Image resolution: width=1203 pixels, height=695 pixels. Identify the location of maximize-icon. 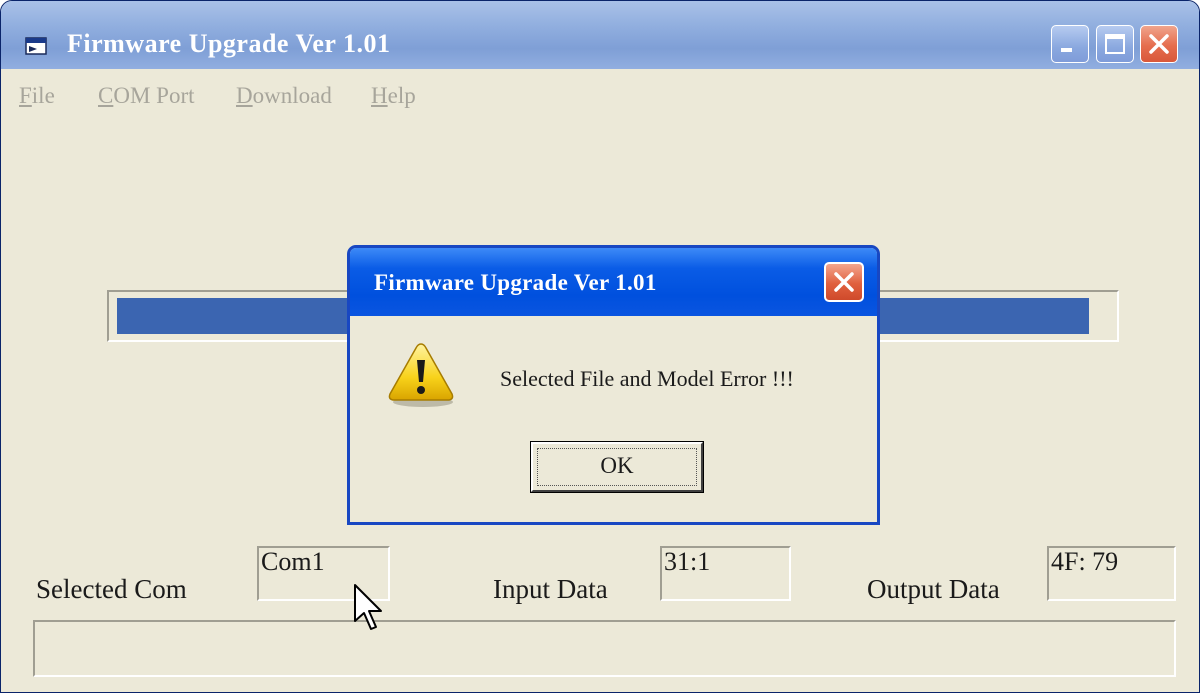
(1115, 44).